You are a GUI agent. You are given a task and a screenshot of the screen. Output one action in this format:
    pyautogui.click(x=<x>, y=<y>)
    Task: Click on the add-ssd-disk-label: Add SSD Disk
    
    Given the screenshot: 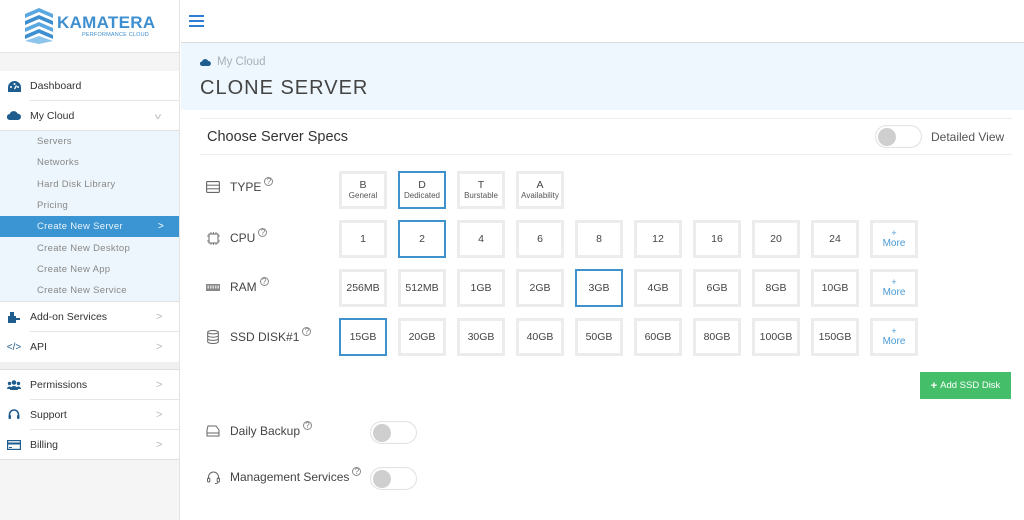 What is the action you would take?
    pyautogui.click(x=970, y=385)
    